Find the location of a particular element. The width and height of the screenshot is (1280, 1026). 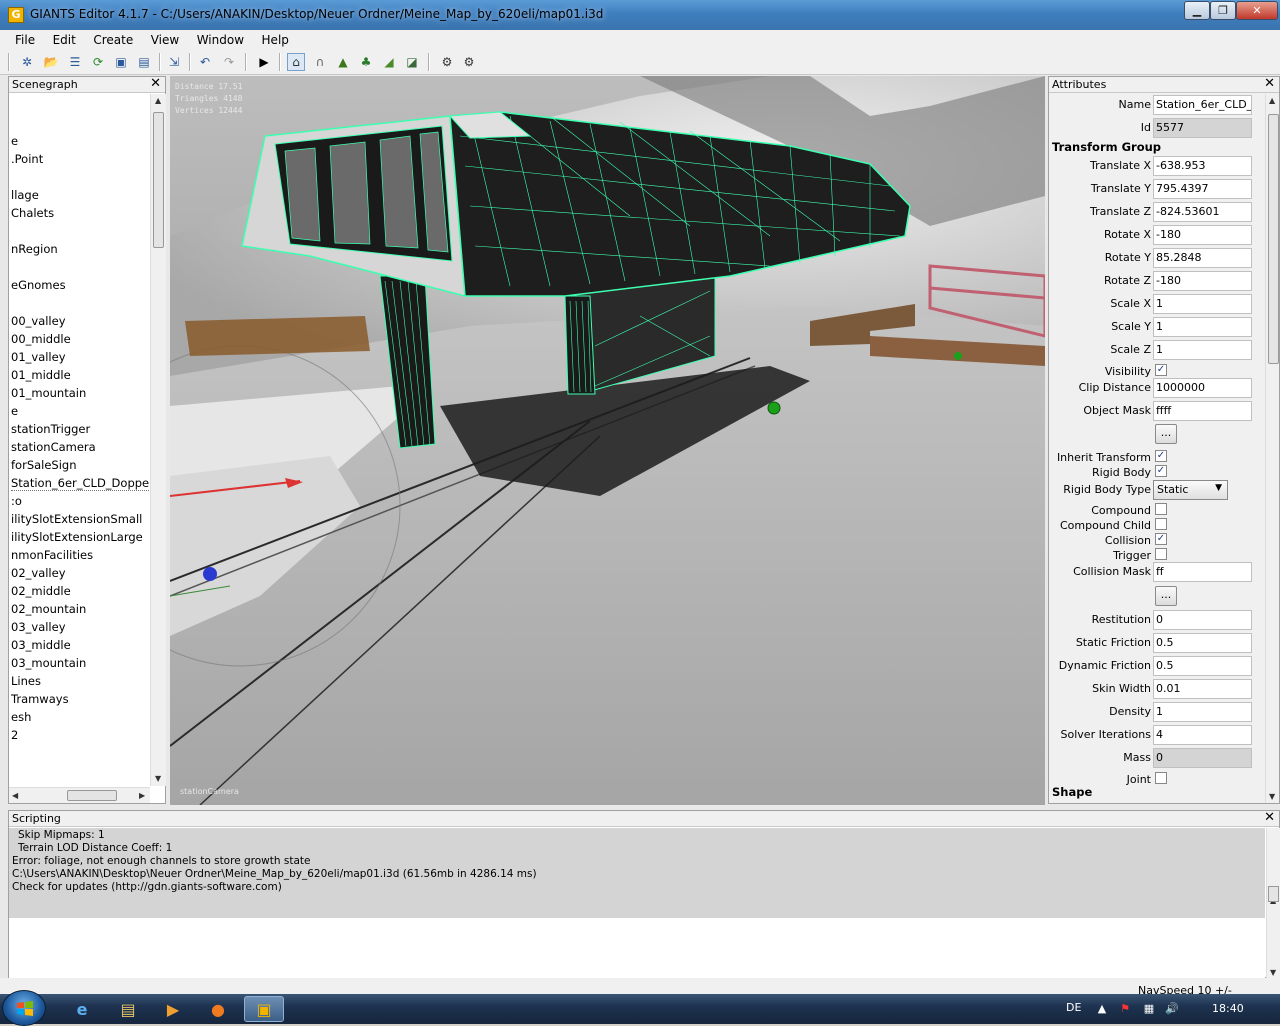

rotate-z-field: -180 is located at coordinates (1202, 281).